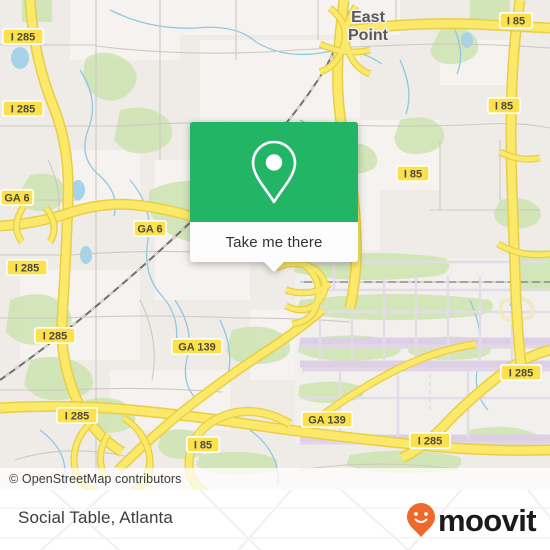 The image size is (550, 550). I want to click on city-label-east-point: East Point, so click(369, 27).